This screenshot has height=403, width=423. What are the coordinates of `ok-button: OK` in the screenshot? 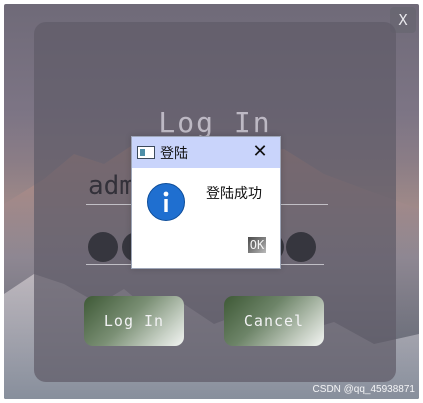 It's located at (257, 245).